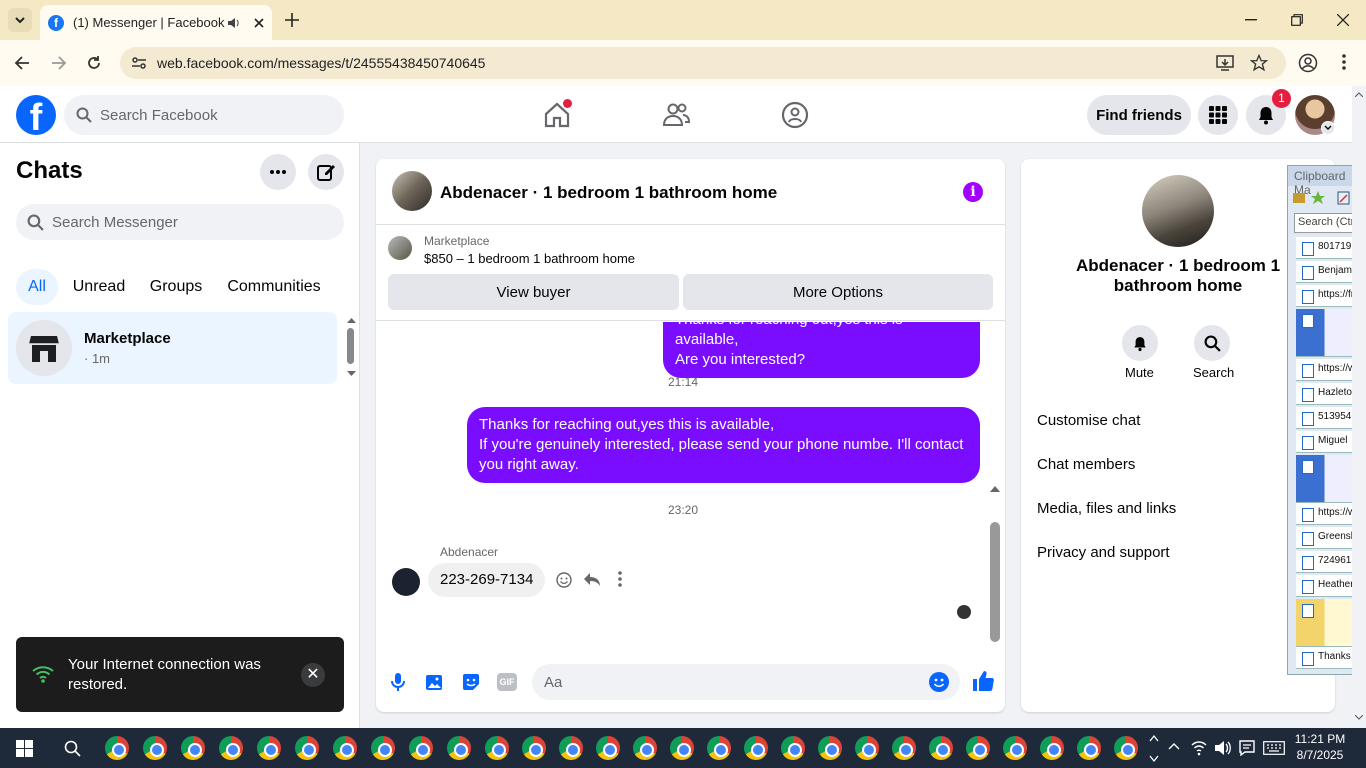 The image size is (1366, 768). What do you see at coordinates (24, 748) in the screenshot?
I see `windows-start-icon` at bounding box center [24, 748].